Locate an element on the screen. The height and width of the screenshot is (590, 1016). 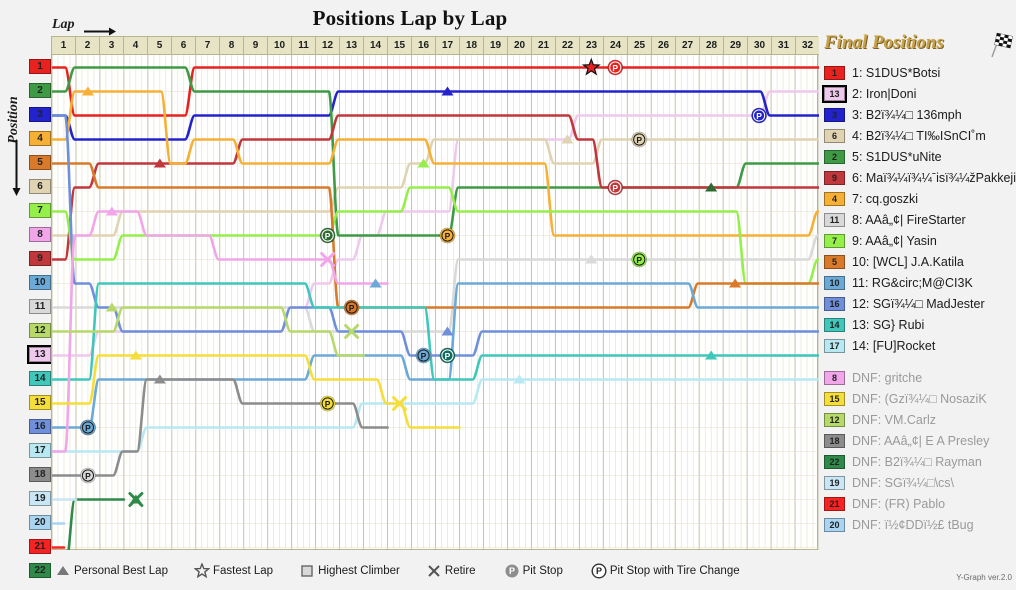
lap-tick: 22 is located at coordinates (568, 45).